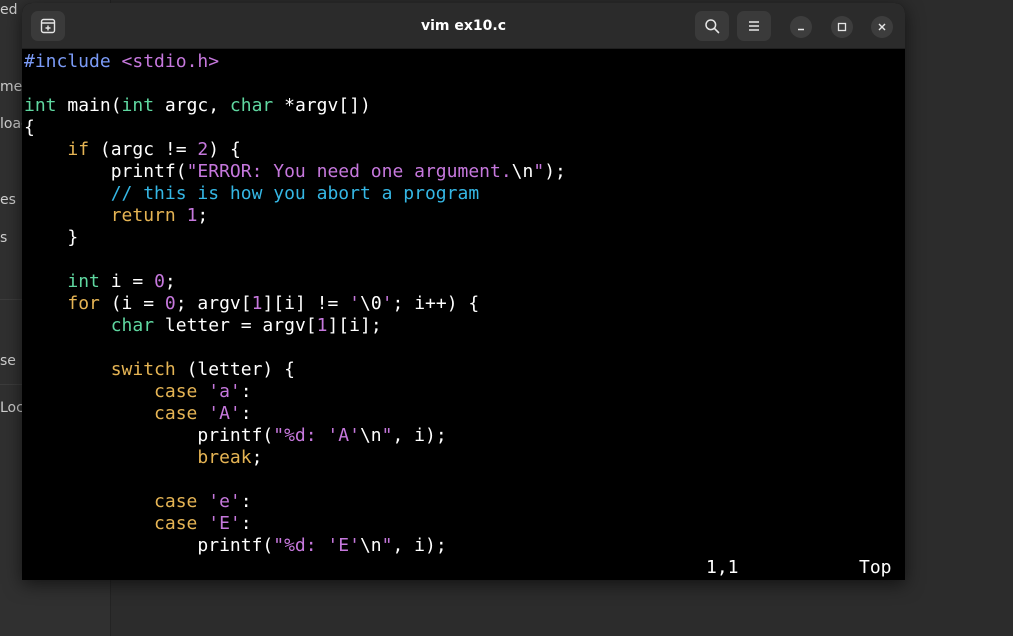 This screenshot has width=1013, height=636. I want to click on new-tab-button, so click(48, 26).